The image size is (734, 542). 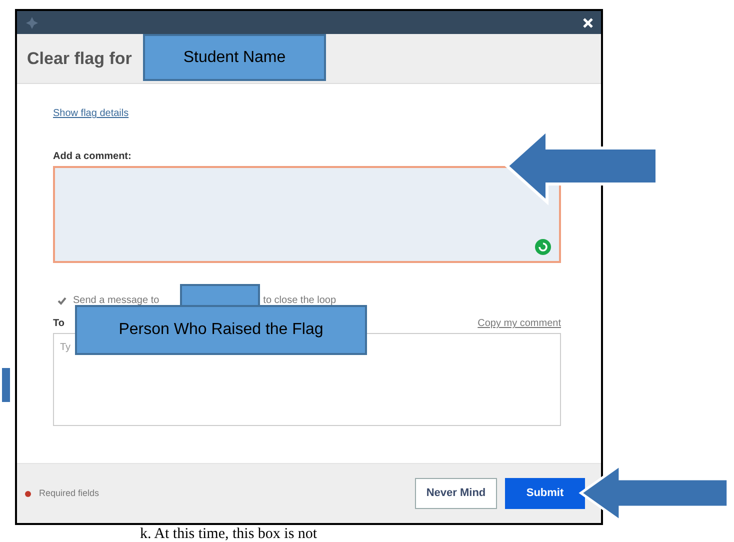 What do you see at coordinates (116, 301) in the screenshot?
I see `send-message-label: Send a message to` at bounding box center [116, 301].